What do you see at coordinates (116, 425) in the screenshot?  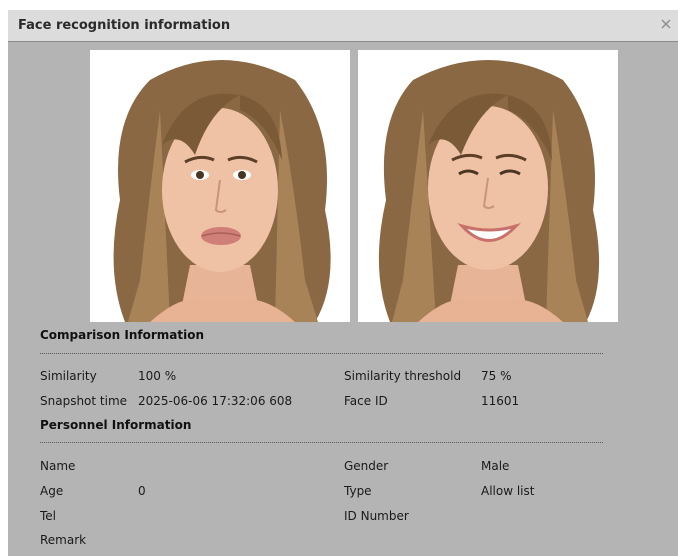 I see `personnel-info-heading: Personnel Information` at bounding box center [116, 425].